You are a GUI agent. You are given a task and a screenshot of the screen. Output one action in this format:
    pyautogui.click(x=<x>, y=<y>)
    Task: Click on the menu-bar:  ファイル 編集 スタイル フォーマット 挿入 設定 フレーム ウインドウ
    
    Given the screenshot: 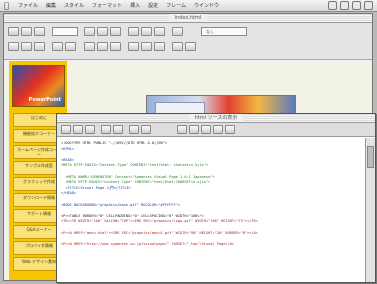 What is the action you would take?
    pyautogui.click(x=188, y=6)
    